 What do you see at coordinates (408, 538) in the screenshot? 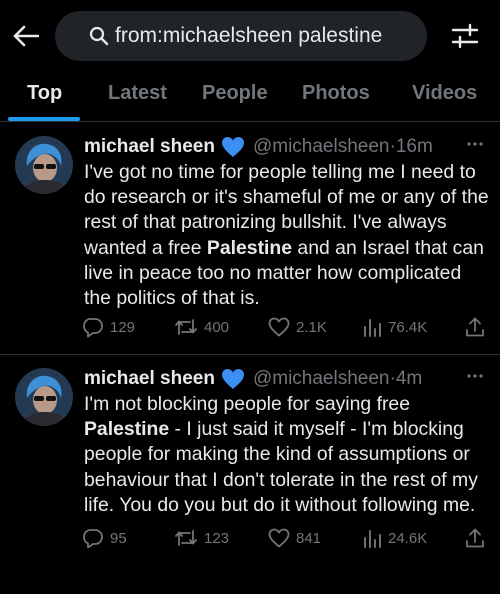
I see `views-count: 24.6K` at bounding box center [408, 538].